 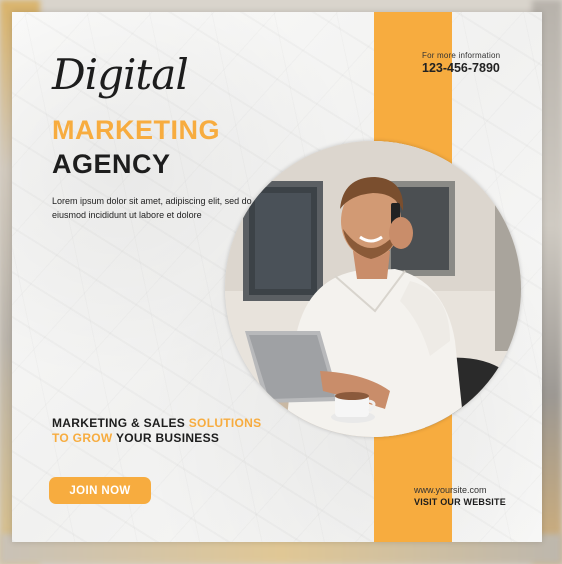 What do you see at coordinates (460, 496) in the screenshot?
I see `website-block: www.yoursite.com VISIT OUR WEBSITE` at bounding box center [460, 496].